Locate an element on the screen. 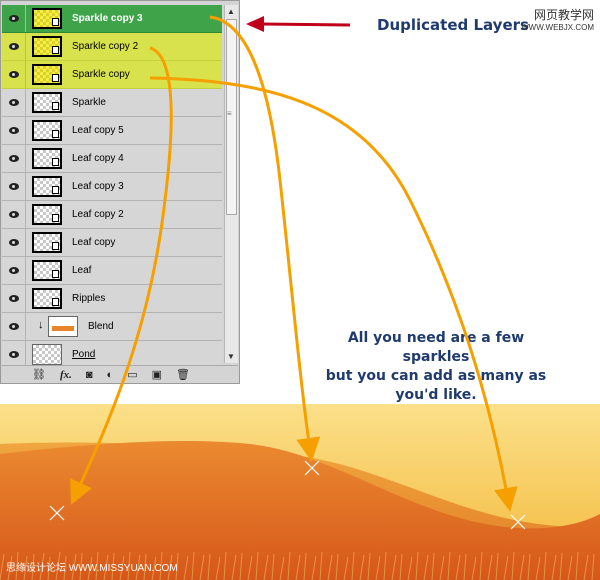  layer-row: Leaf copy is located at coordinates (112, 243).